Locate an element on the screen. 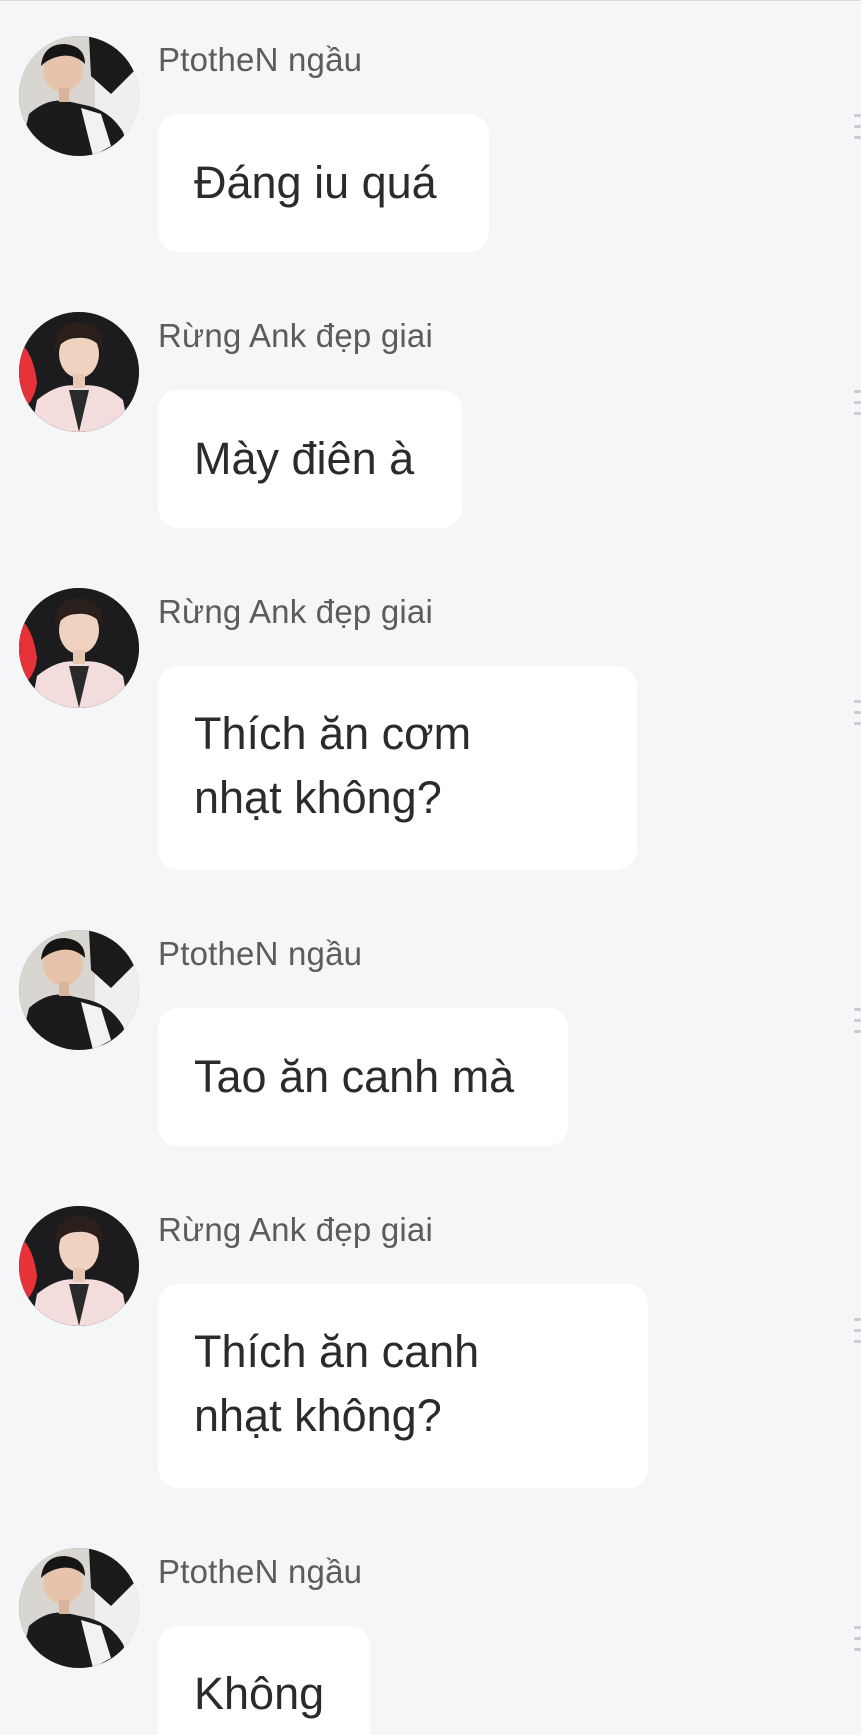  message-bubble: Thích ăn canh nhạt không? is located at coordinates (403, 1386).